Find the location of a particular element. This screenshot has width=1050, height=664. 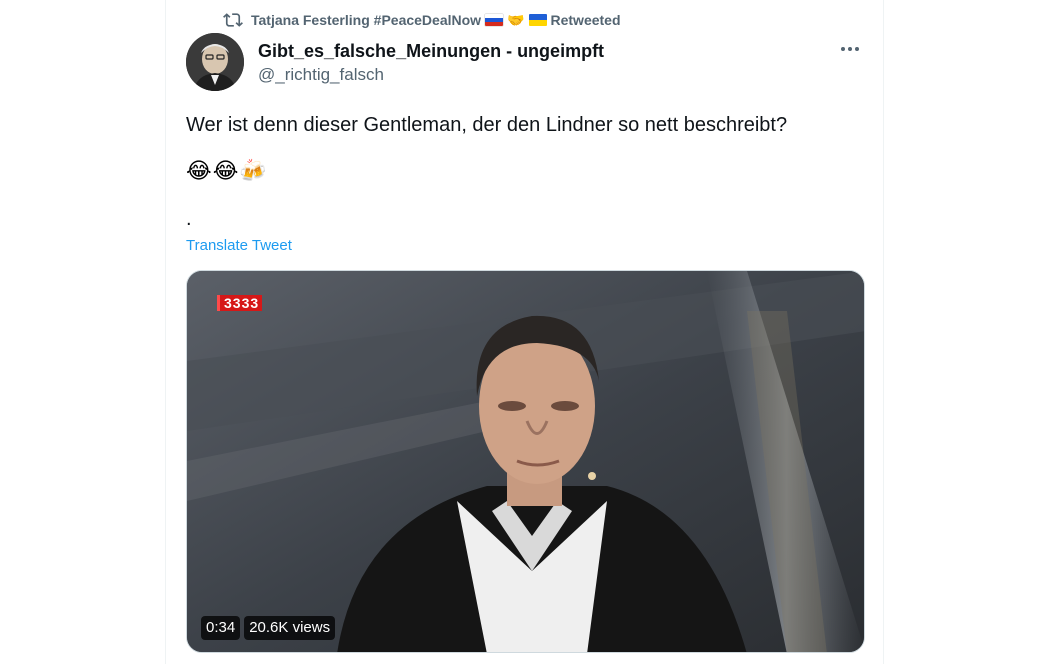

retweet-action-label: Retweeted is located at coordinates (585, 20).